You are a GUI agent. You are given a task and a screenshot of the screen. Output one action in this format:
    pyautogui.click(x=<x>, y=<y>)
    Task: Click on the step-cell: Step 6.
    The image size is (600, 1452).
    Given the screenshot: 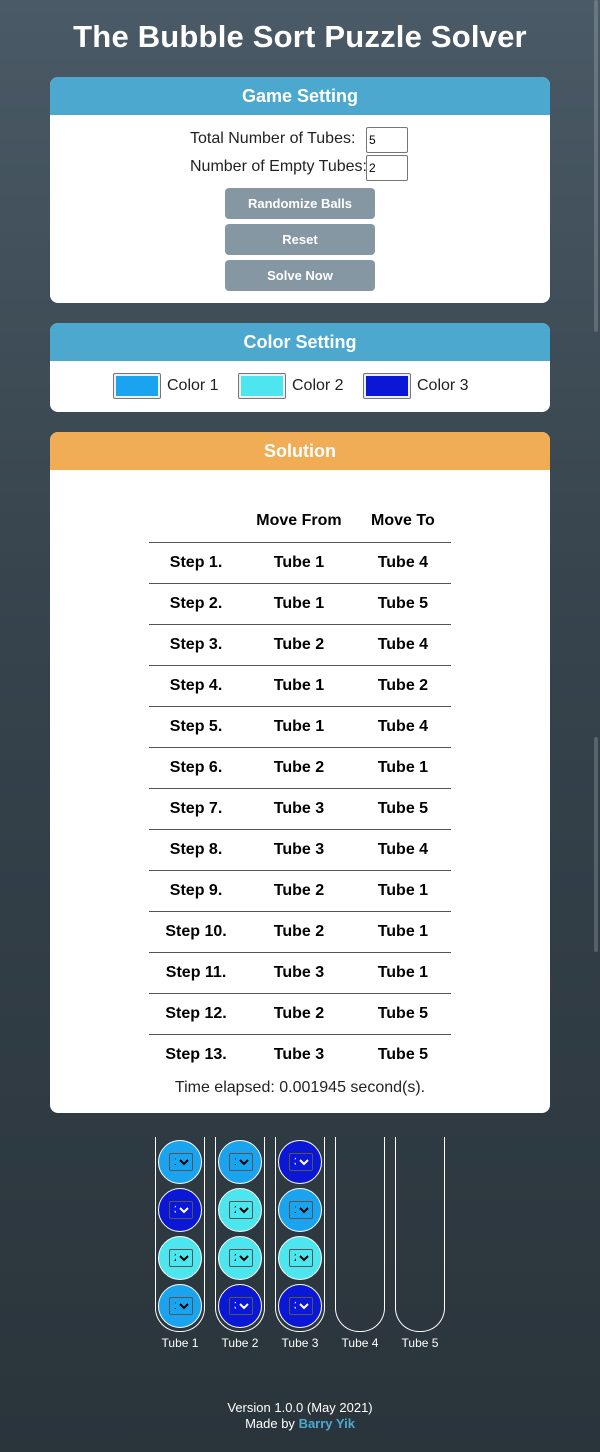 What is the action you would take?
    pyautogui.click(x=196, y=768)
    